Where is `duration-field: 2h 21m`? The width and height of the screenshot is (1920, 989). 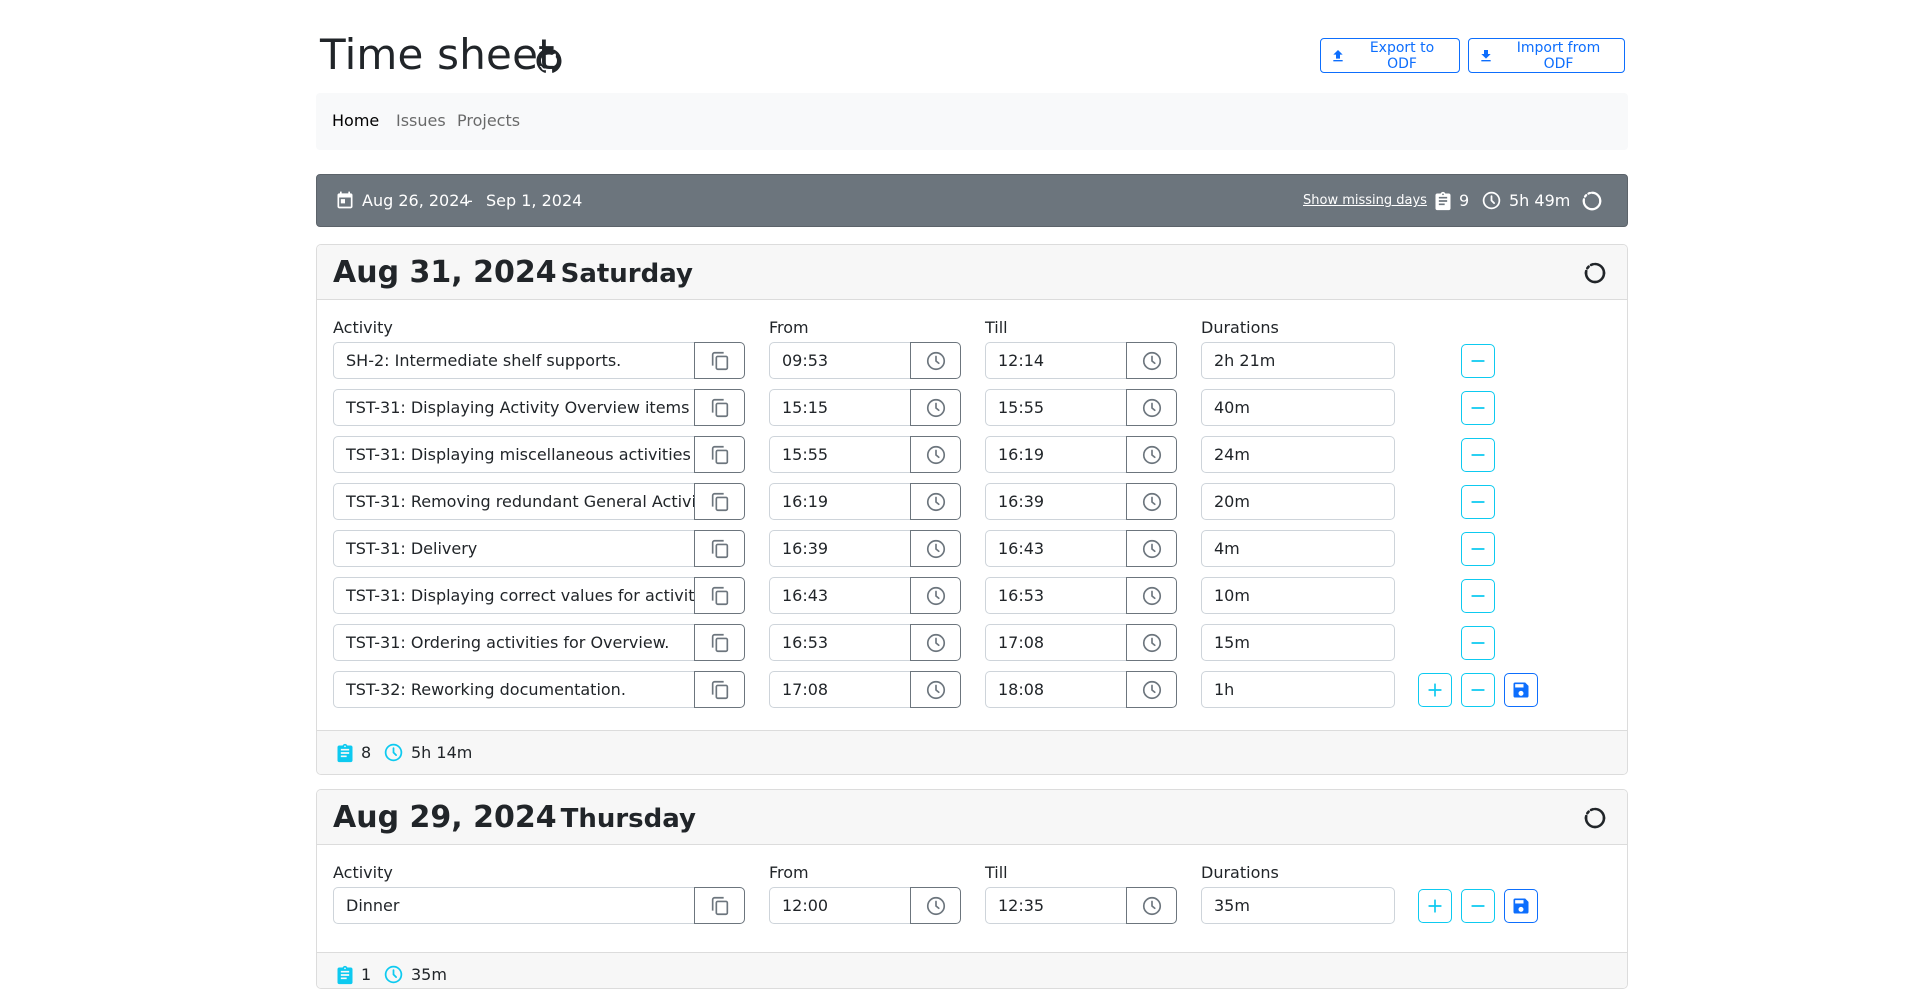 duration-field: 2h 21m is located at coordinates (1298, 360).